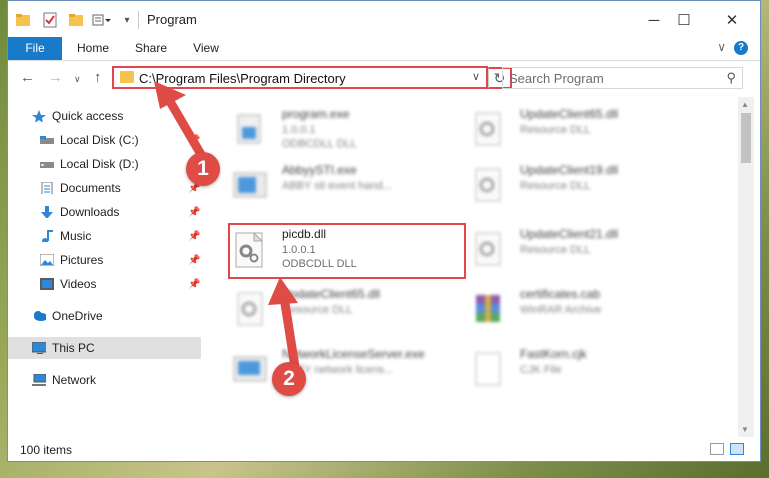  Describe the element at coordinates (289, 379) in the screenshot. I see `step-badge-2: 2` at that location.